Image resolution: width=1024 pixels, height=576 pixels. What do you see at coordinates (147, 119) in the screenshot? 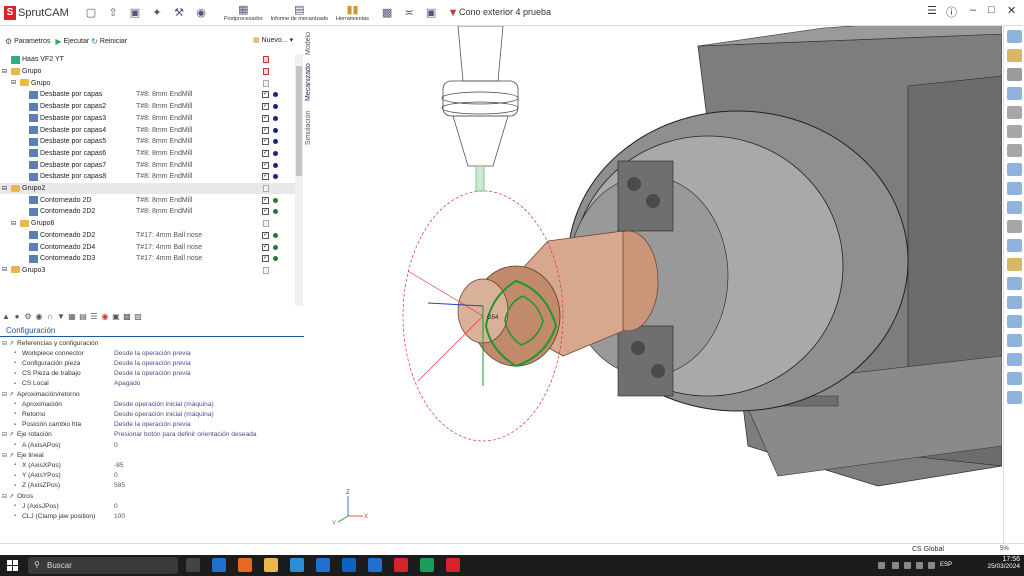
I see `operation-item: Desbaste por capas3 T#8: 8mm EndMill ✓` at bounding box center [147, 119].